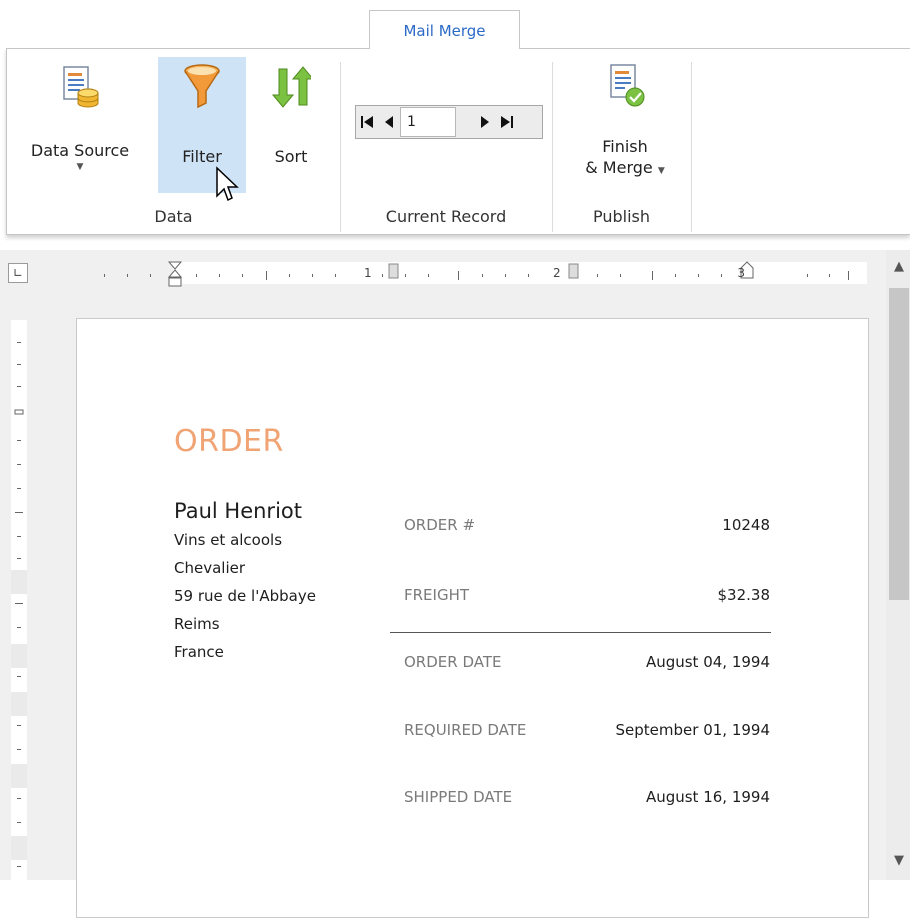 The height and width of the screenshot is (918, 910). I want to click on last-record-icon, so click(507, 122).